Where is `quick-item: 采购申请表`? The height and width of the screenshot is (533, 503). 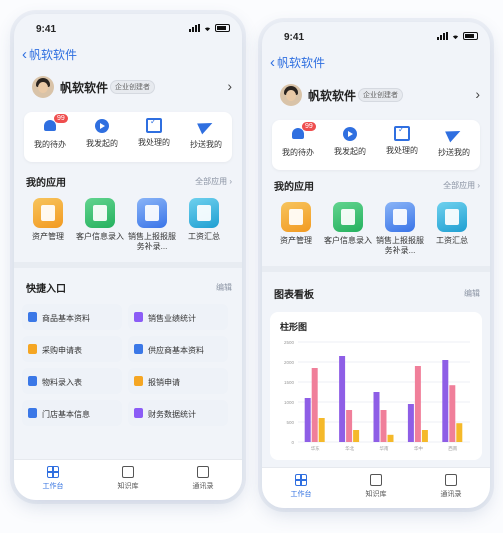
quick-item: 采购申请表 is located at coordinates (72, 349).